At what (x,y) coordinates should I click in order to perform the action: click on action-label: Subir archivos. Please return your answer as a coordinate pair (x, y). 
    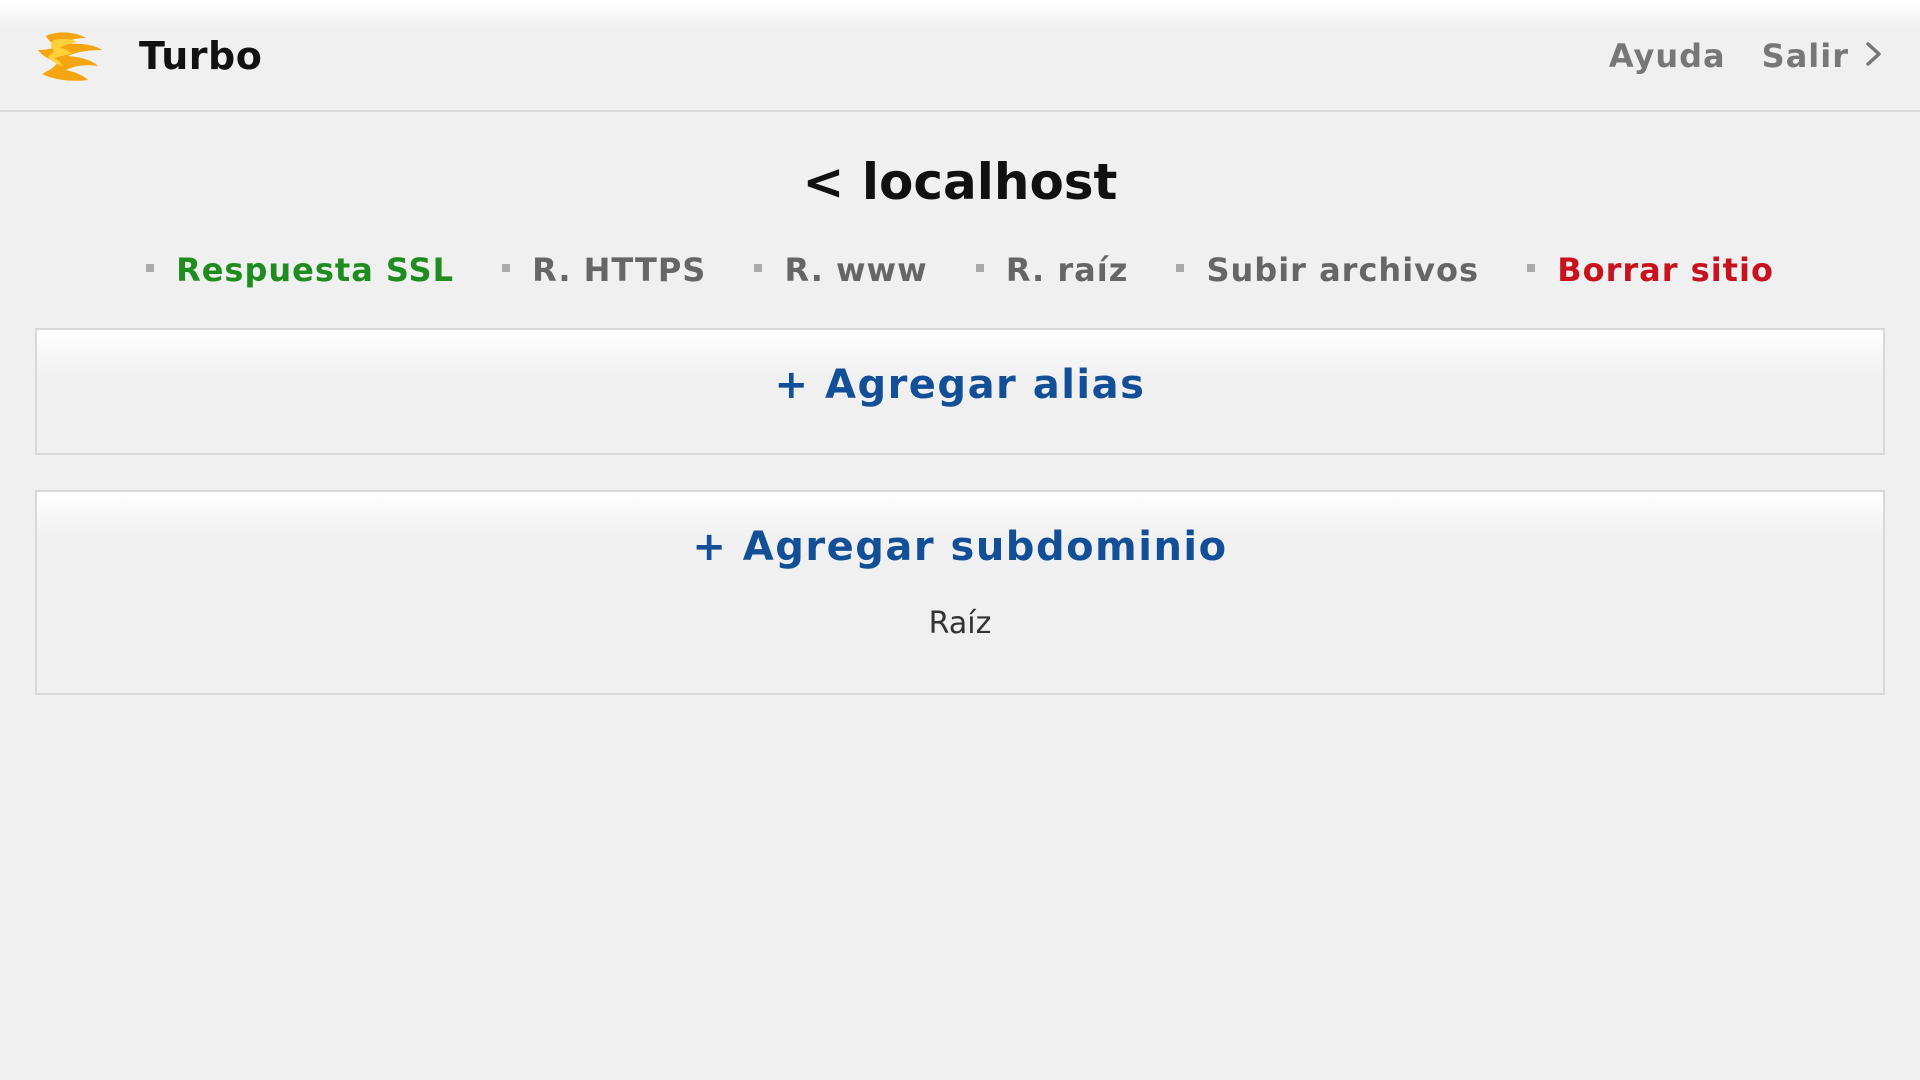
    Looking at the image, I should click on (1343, 270).